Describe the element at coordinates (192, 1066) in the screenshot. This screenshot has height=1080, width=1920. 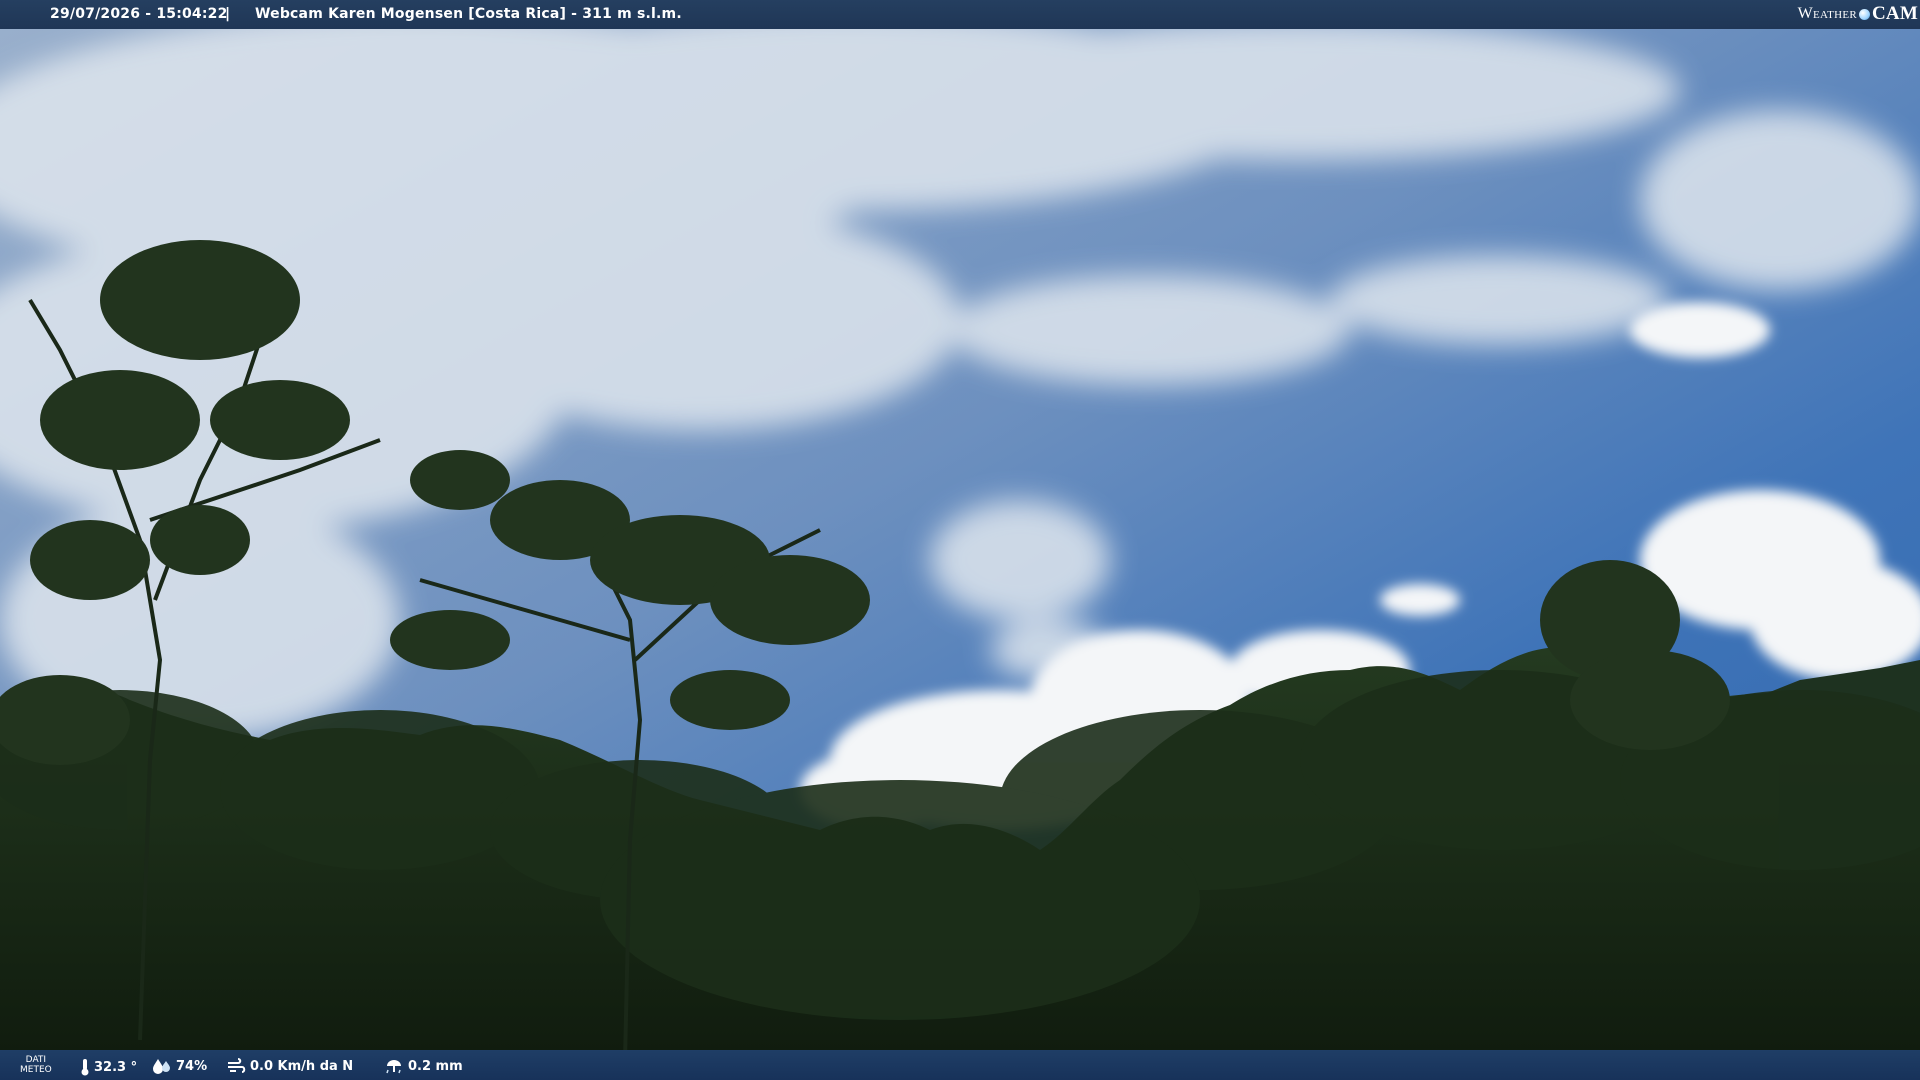
I see `humidity-value: 74%` at that location.